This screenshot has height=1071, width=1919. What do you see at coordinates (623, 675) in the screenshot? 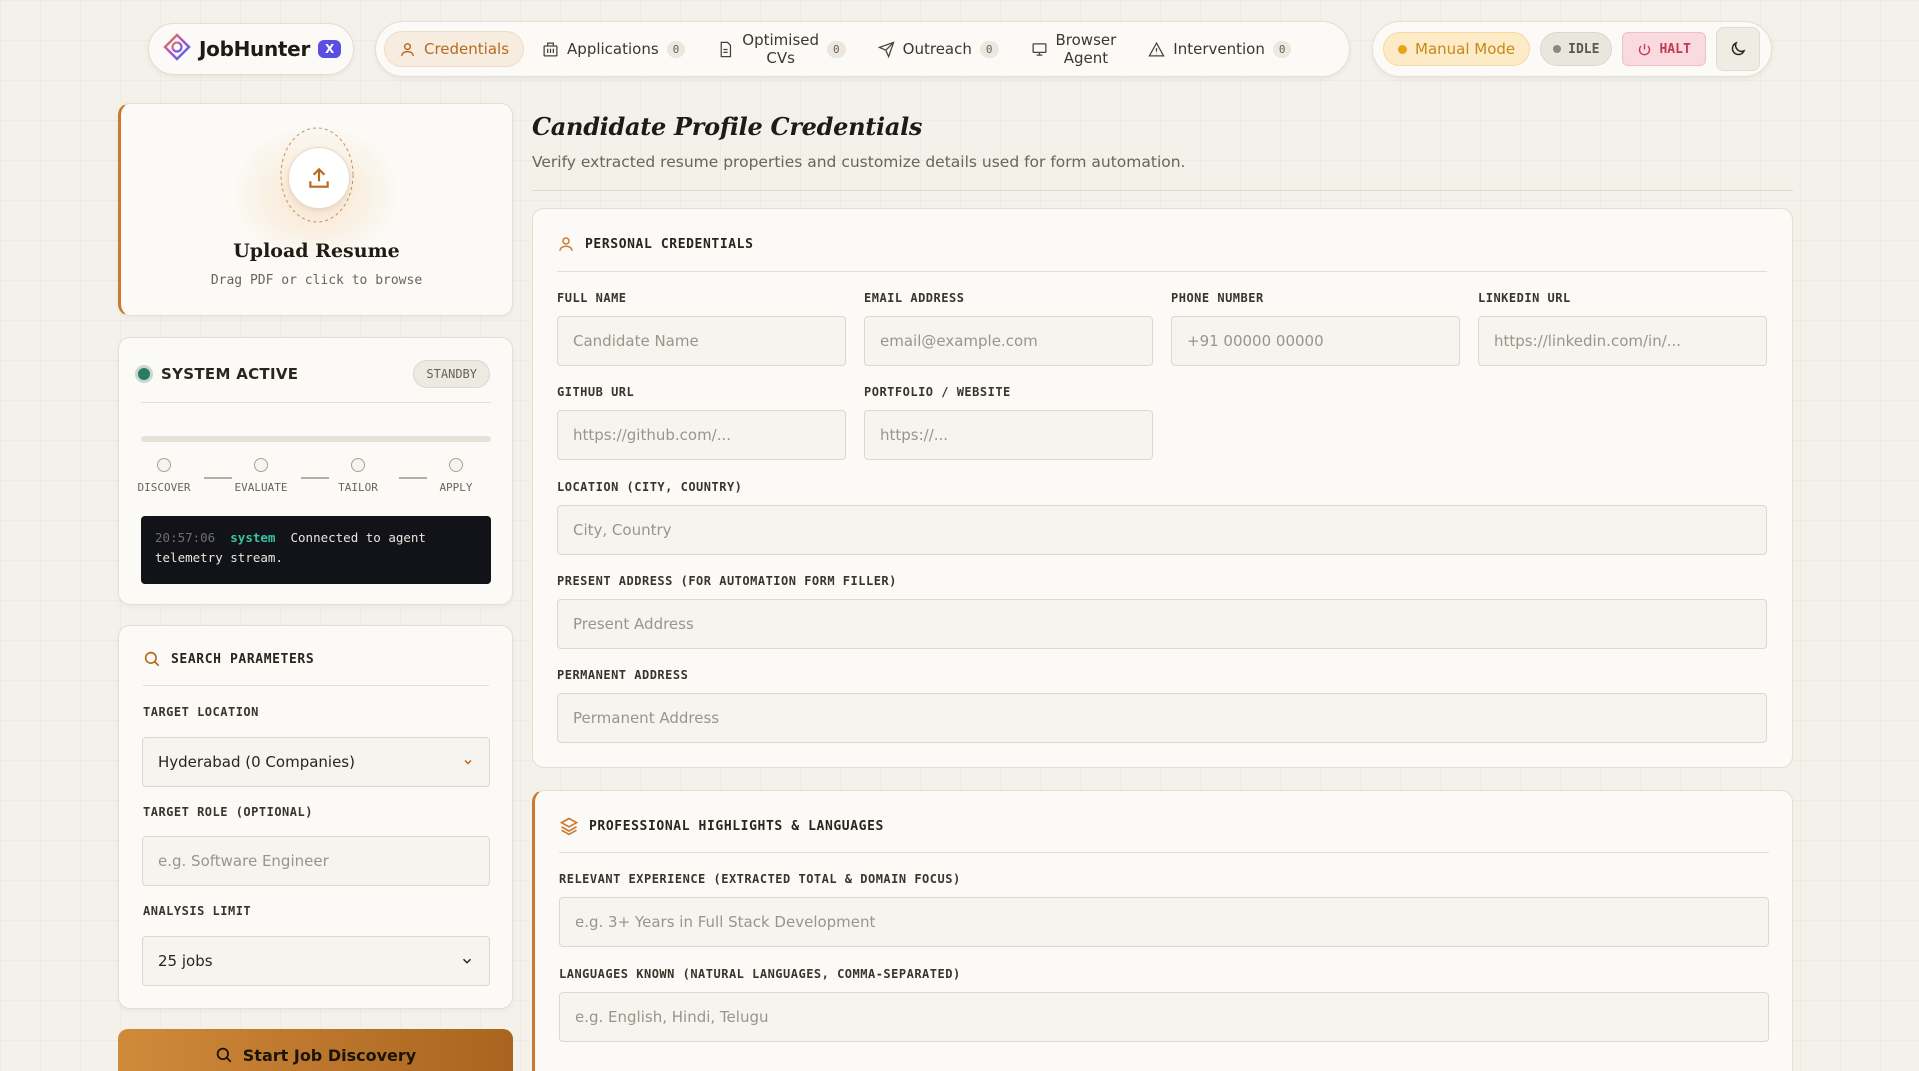
I see `permanent-address-label: PERMANENT ADDRESS` at bounding box center [623, 675].